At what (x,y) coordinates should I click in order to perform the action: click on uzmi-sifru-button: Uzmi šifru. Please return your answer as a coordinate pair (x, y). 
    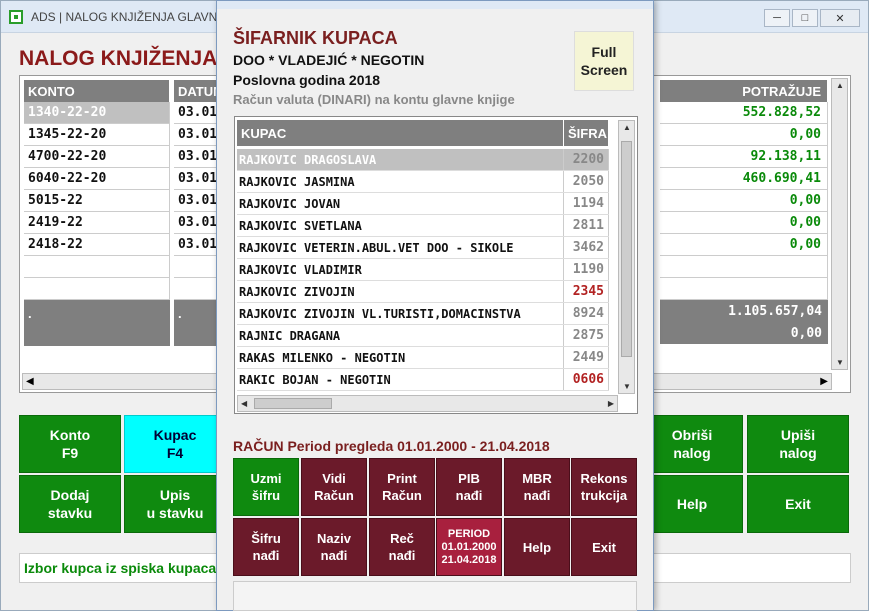
    Looking at the image, I should click on (266, 487).